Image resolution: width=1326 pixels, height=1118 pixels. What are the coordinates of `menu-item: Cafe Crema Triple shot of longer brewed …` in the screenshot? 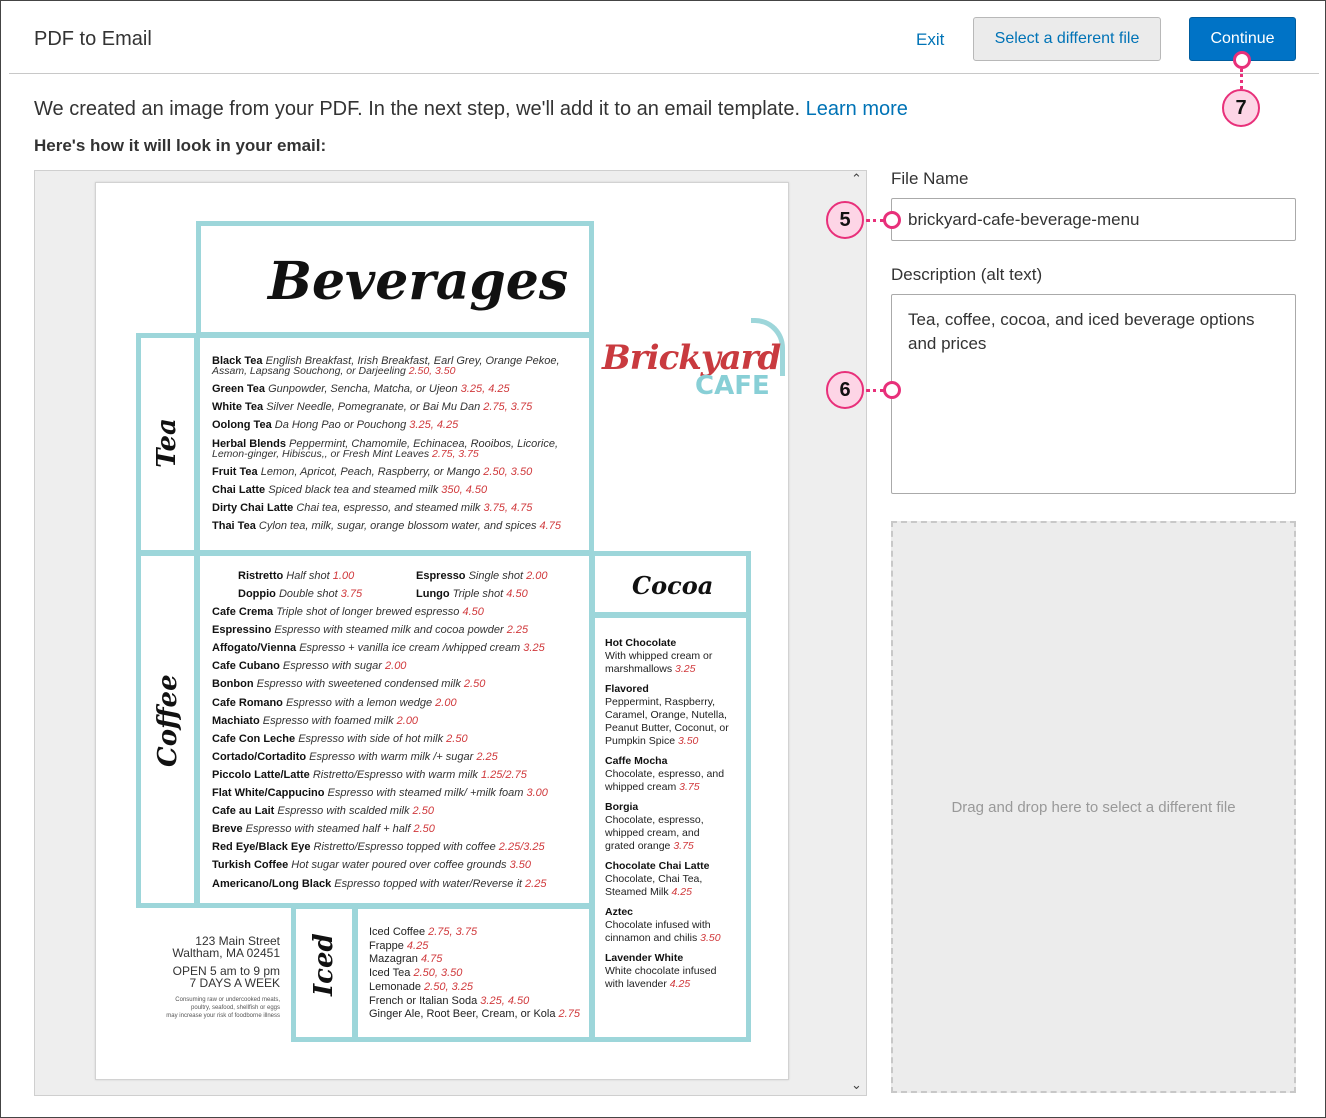 It's located at (348, 612).